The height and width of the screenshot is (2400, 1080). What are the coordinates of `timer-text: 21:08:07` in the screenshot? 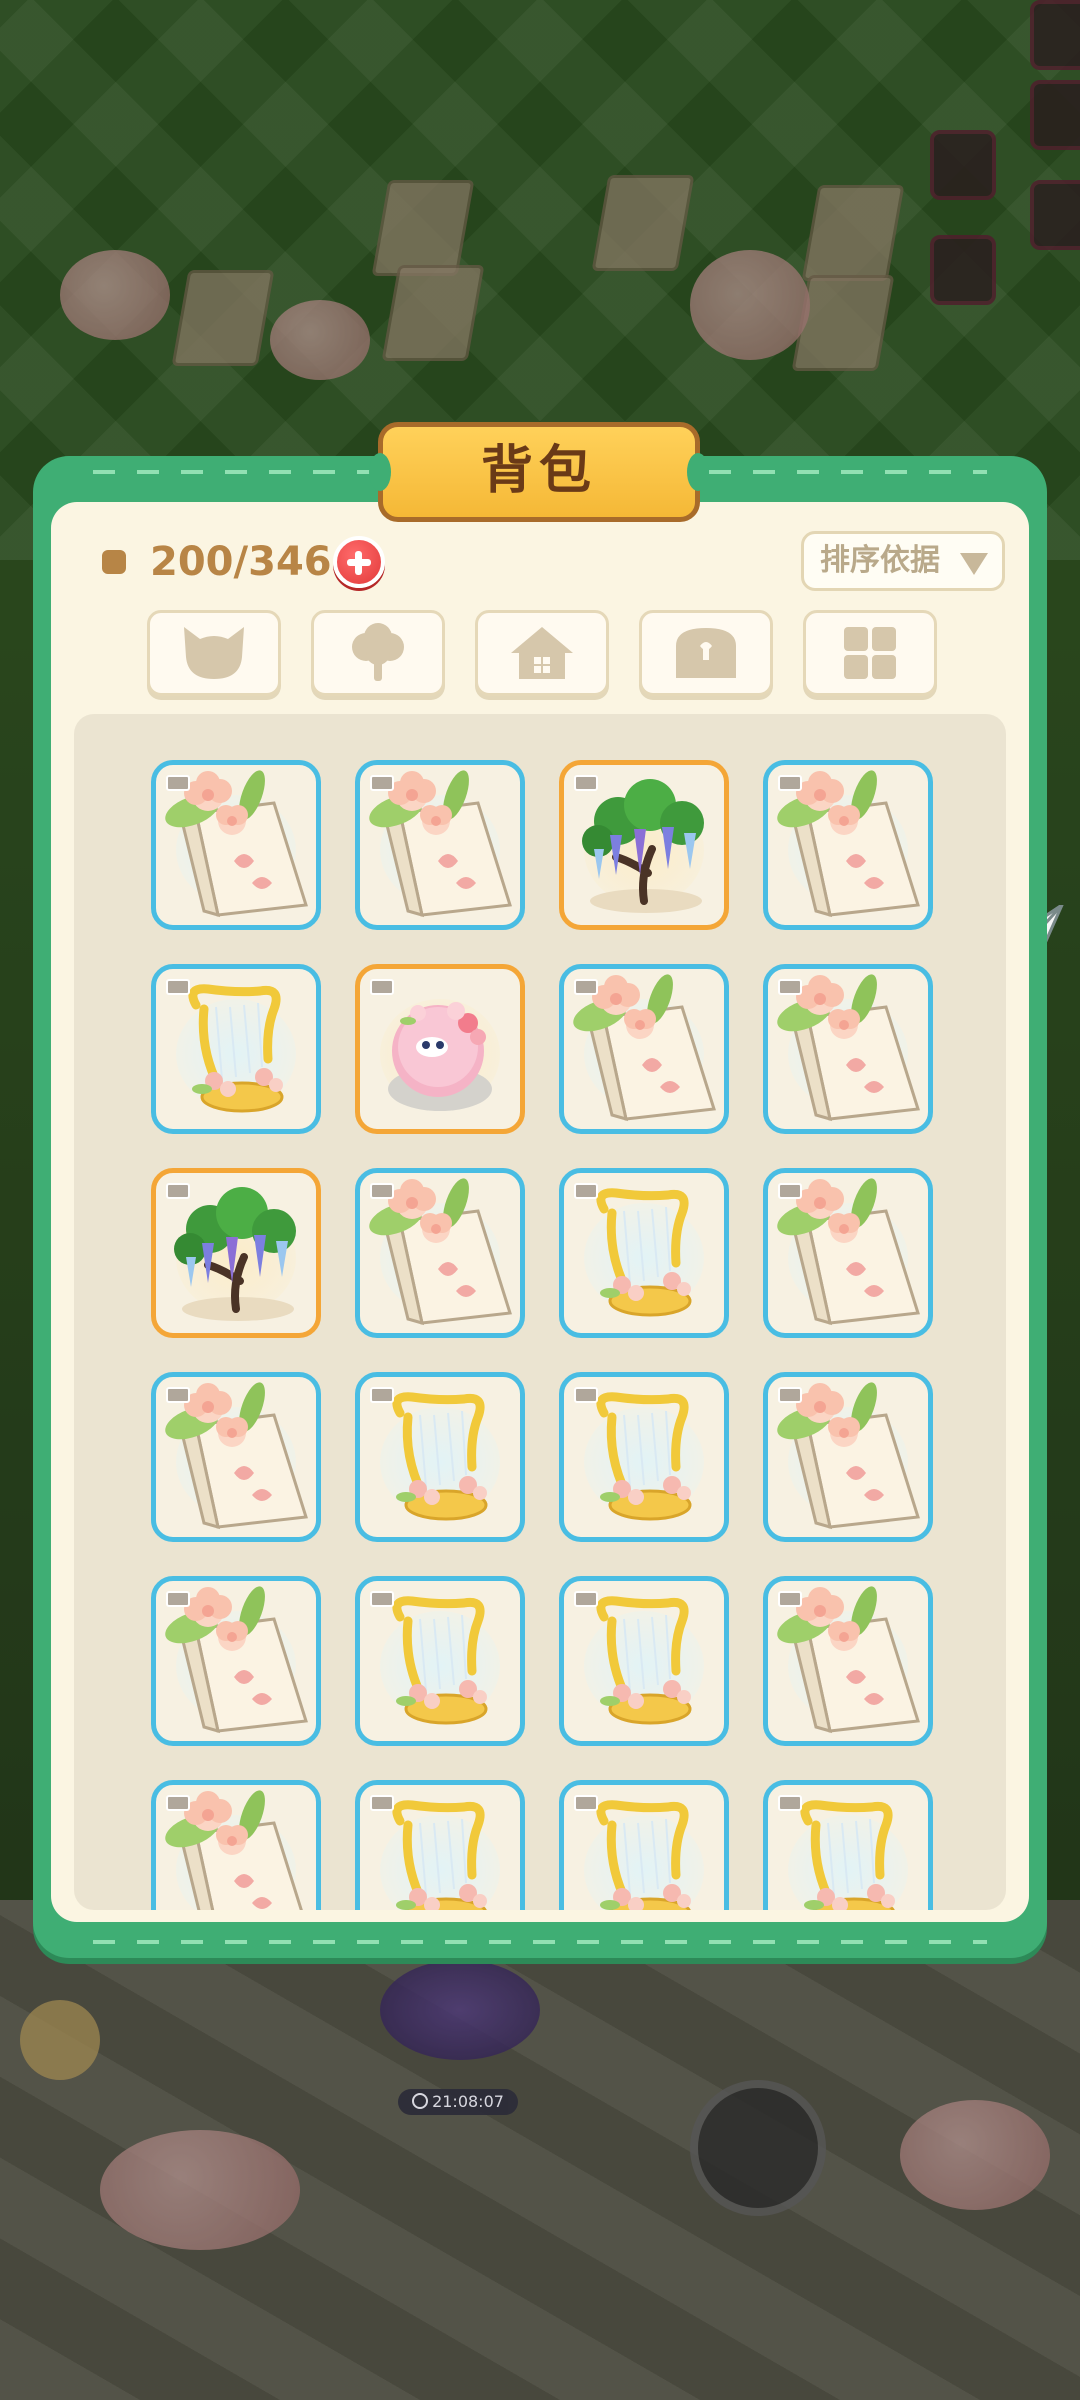 It's located at (468, 2101).